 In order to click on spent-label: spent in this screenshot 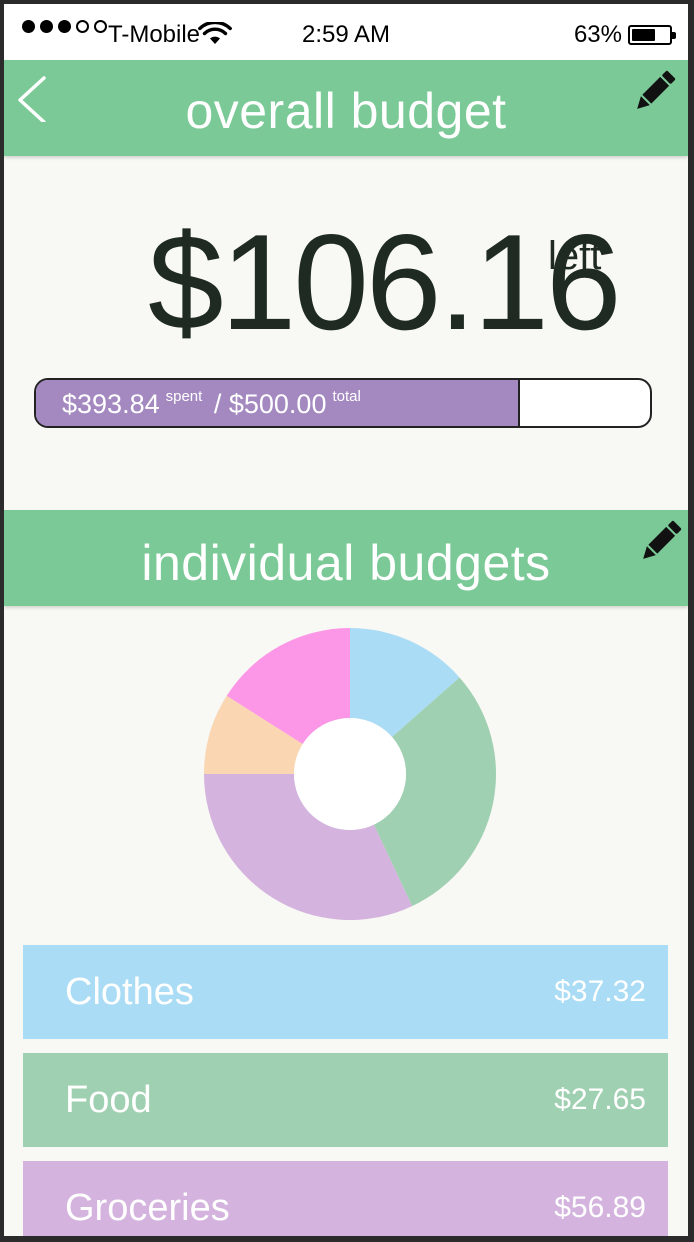, I will do `click(184, 396)`.